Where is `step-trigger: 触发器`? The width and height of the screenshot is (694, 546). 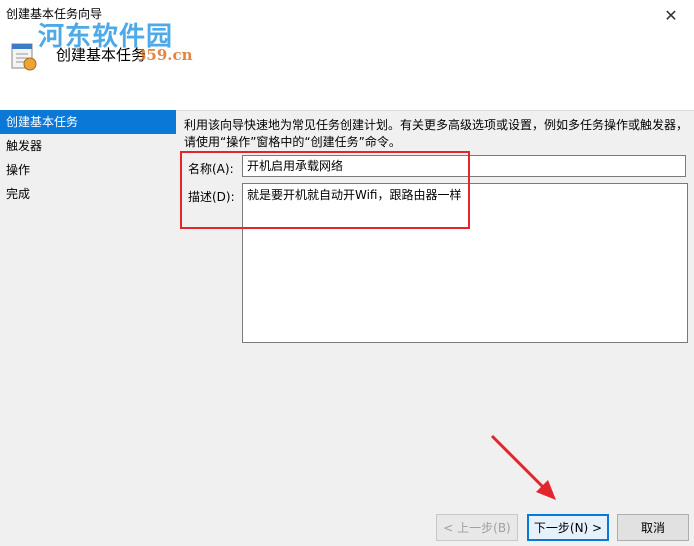
step-trigger: 触发器 is located at coordinates (88, 146).